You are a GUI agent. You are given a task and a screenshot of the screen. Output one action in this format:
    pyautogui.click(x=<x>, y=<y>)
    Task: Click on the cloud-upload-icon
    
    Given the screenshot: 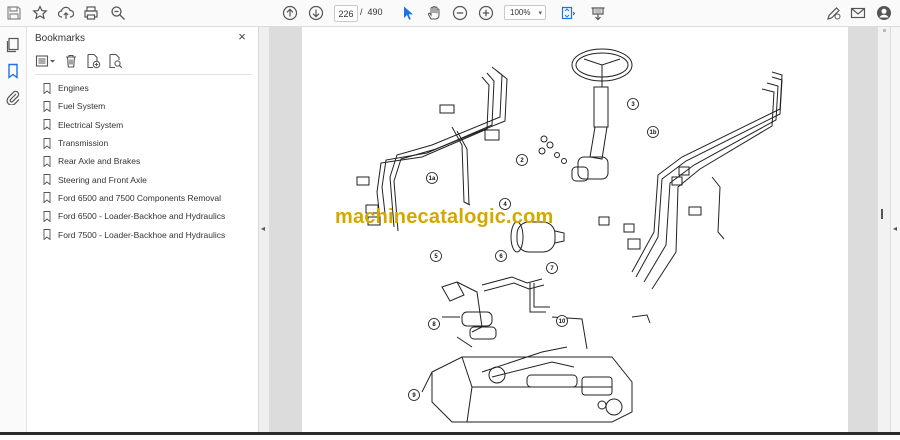 What is the action you would take?
    pyautogui.click(x=66, y=13)
    